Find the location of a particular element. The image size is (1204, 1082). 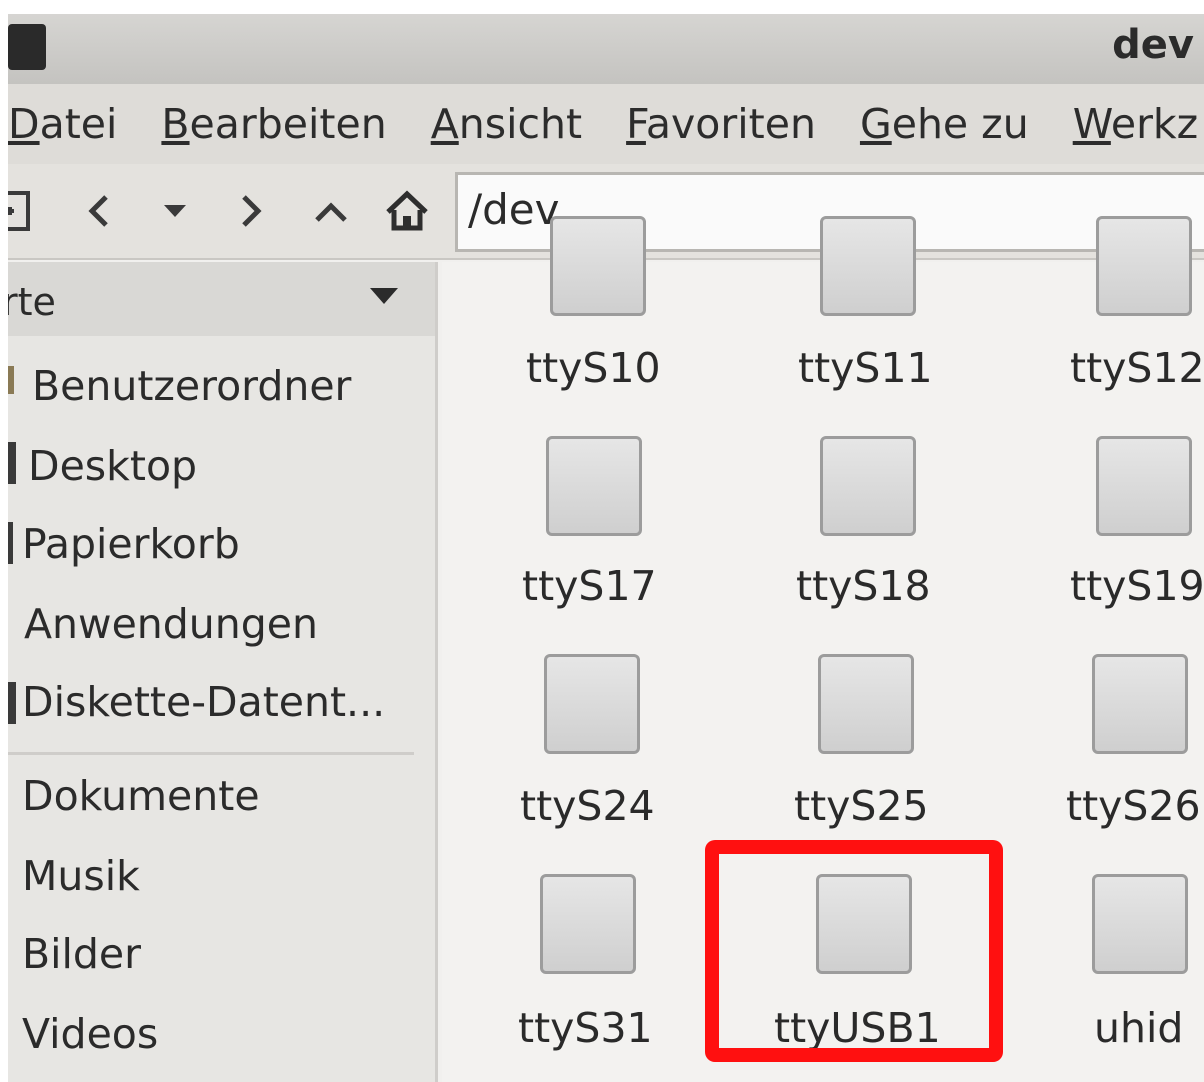

sidebar-item-papierkorb: Papierkorb is located at coordinates (131, 544).